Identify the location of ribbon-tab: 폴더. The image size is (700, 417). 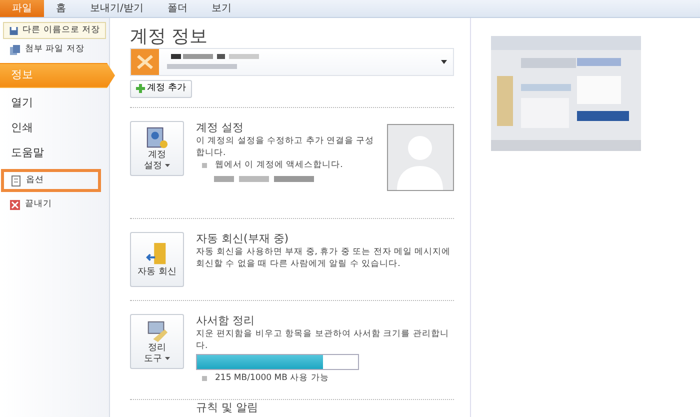
(177, 8).